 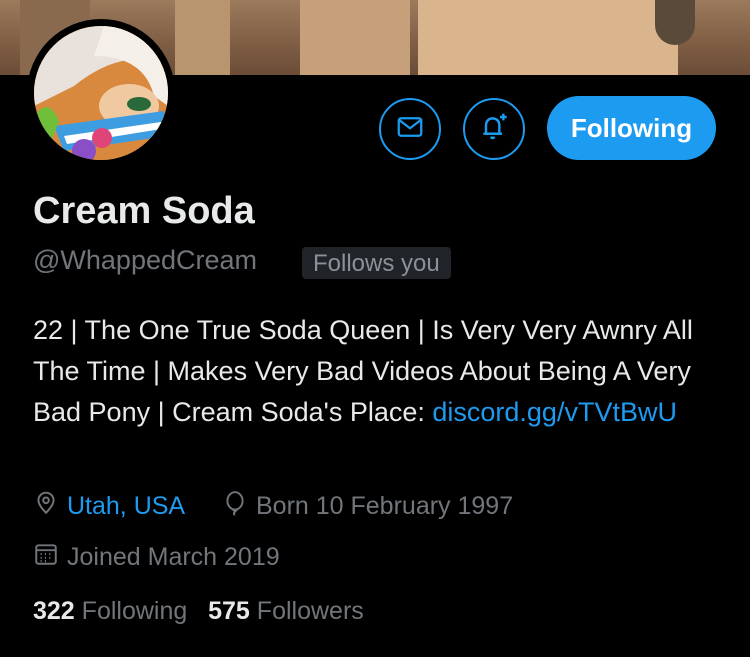 What do you see at coordinates (134, 611) in the screenshot?
I see `following-label: Following` at bounding box center [134, 611].